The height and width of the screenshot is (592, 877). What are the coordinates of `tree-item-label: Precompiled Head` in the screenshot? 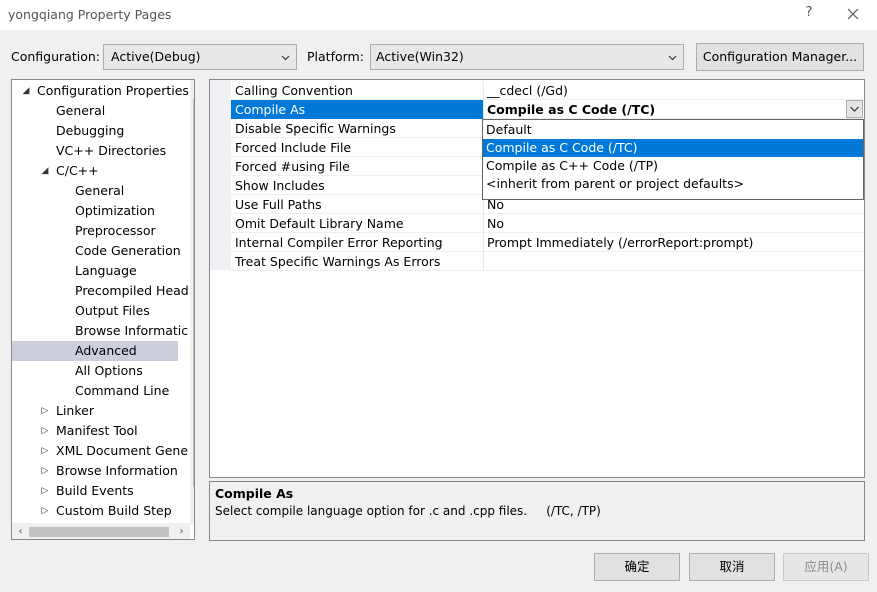 It's located at (132, 290).